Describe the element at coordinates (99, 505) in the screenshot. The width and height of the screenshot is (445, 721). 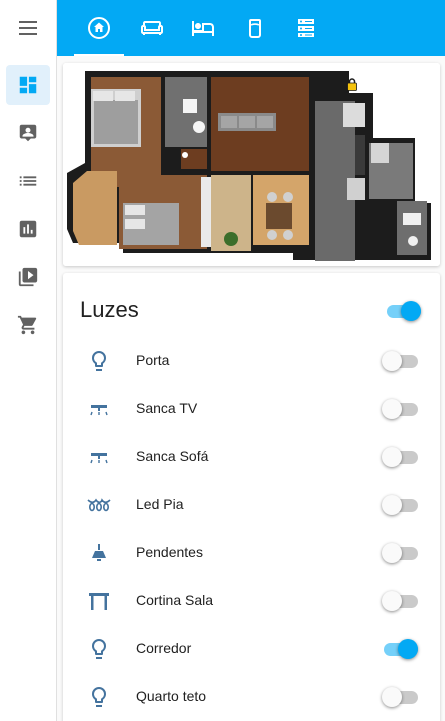
I see `string-lights-icon` at that location.